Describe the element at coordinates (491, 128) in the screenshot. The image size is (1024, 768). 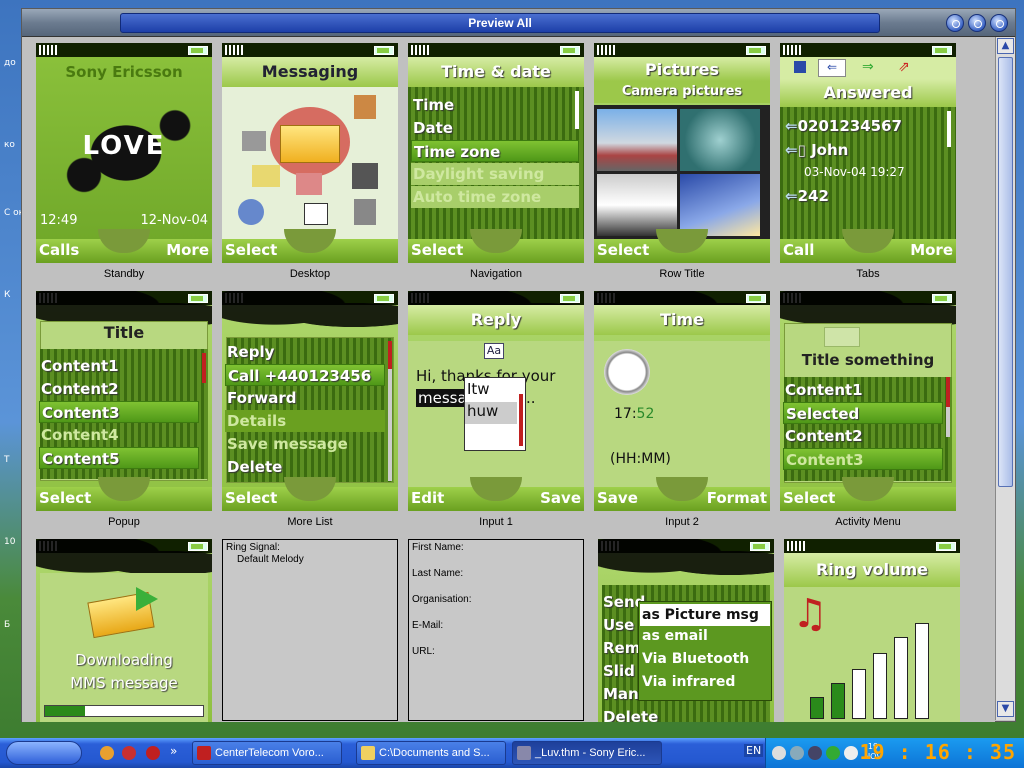
I see `list-item: Date` at that location.